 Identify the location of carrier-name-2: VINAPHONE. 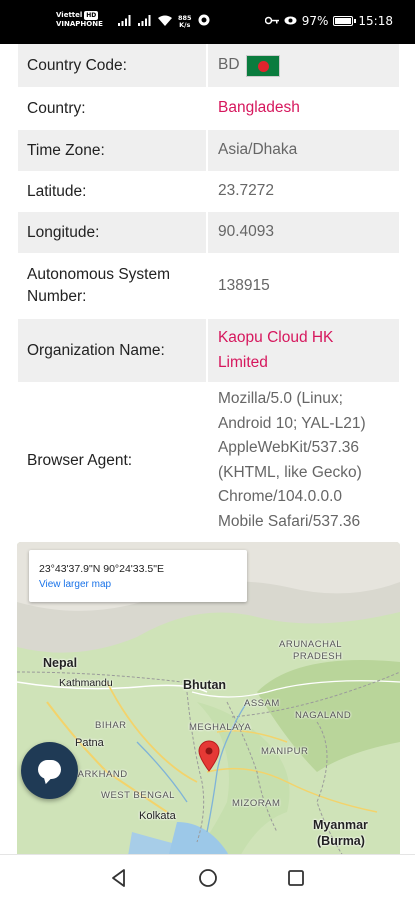
(79, 24).